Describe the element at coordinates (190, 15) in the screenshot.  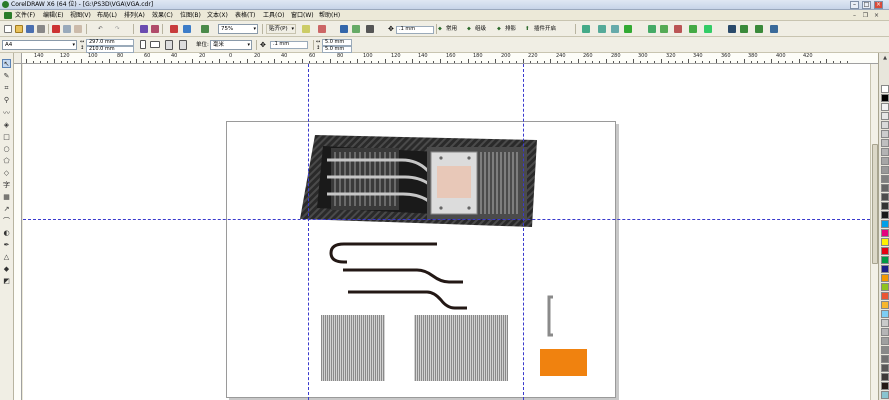
I see `menu-bitmaps: 位图(B)` at that location.